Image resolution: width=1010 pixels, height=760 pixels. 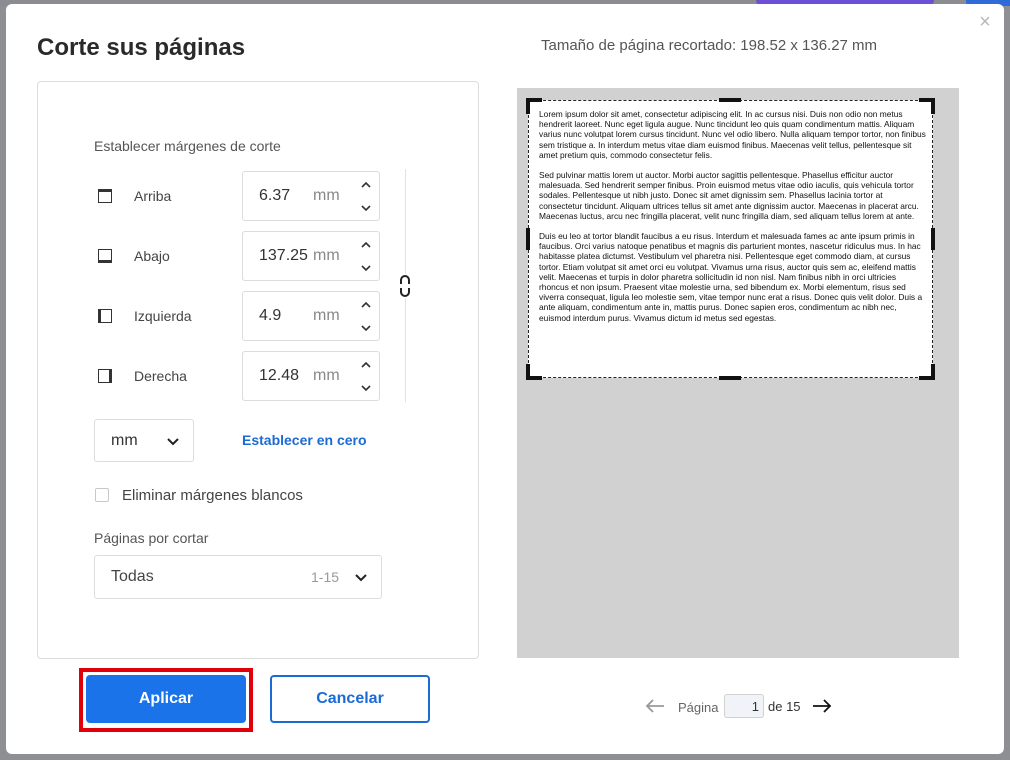 I want to click on pages-select: Todas 1-15, so click(x=238, y=577).